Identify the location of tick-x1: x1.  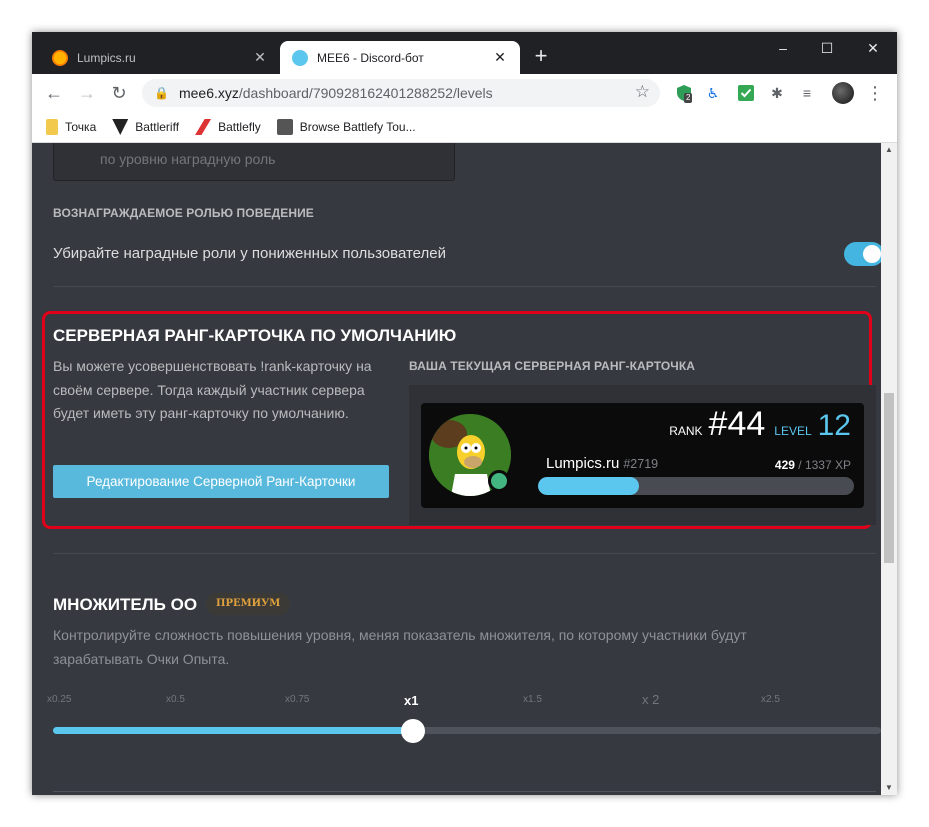
(411, 700).